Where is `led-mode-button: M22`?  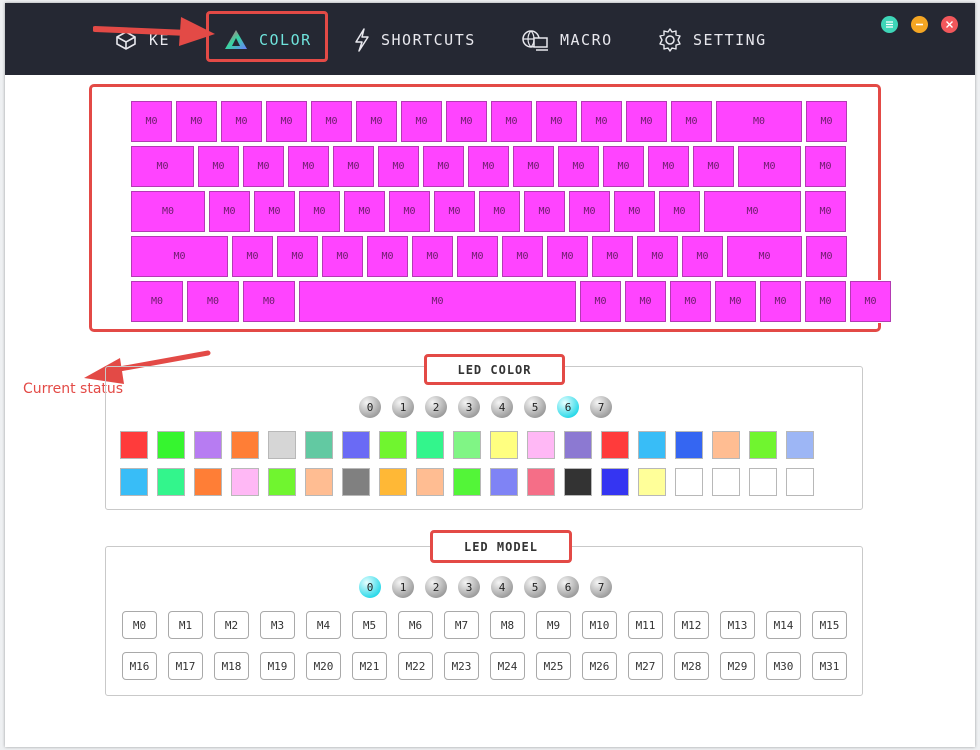
led-mode-button: M22 is located at coordinates (415, 666).